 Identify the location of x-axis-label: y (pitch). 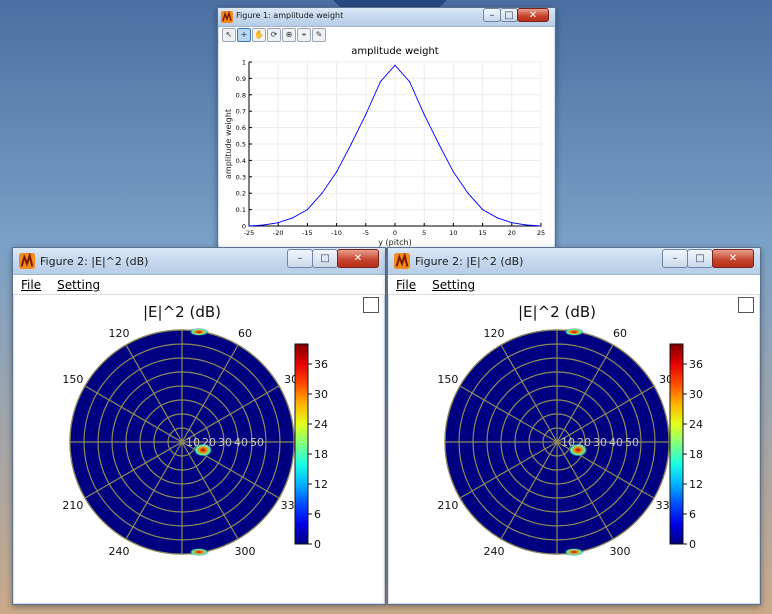
(394, 242).